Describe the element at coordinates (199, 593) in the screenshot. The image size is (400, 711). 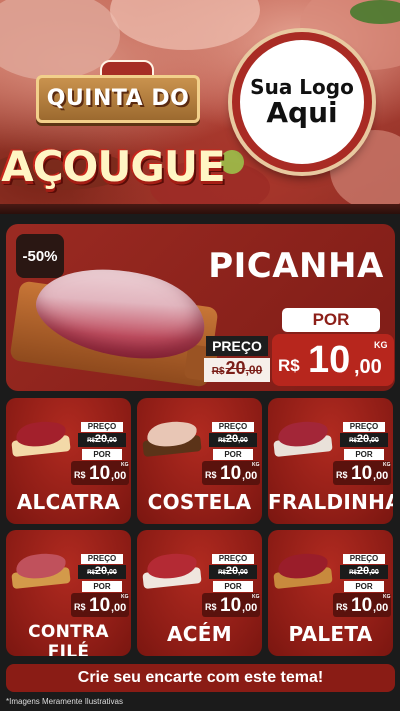
I see `product-card-4: PREÇO R$ 20 ,00 POR R$ 10 ,00 KG ACÉM` at that location.